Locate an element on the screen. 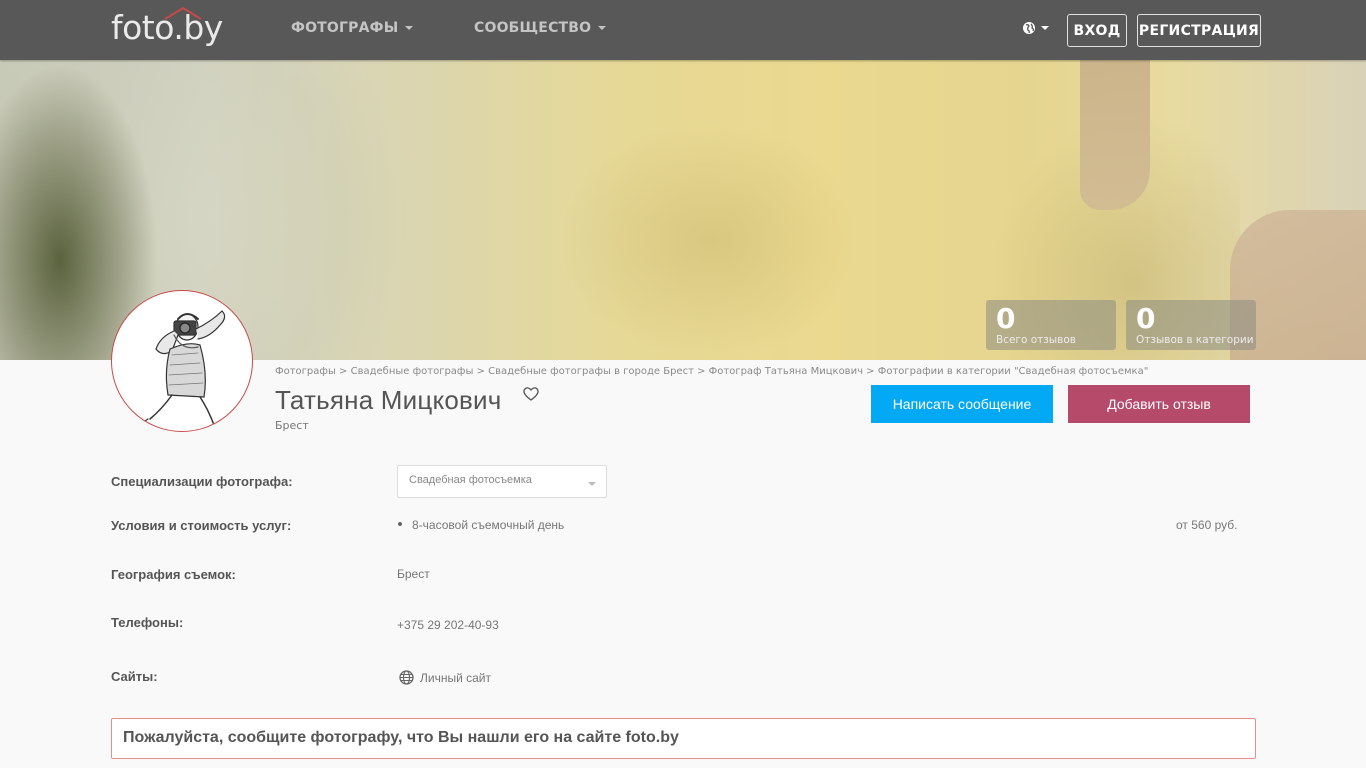 This screenshot has width=1366, height=768. avatar is located at coordinates (182, 361).